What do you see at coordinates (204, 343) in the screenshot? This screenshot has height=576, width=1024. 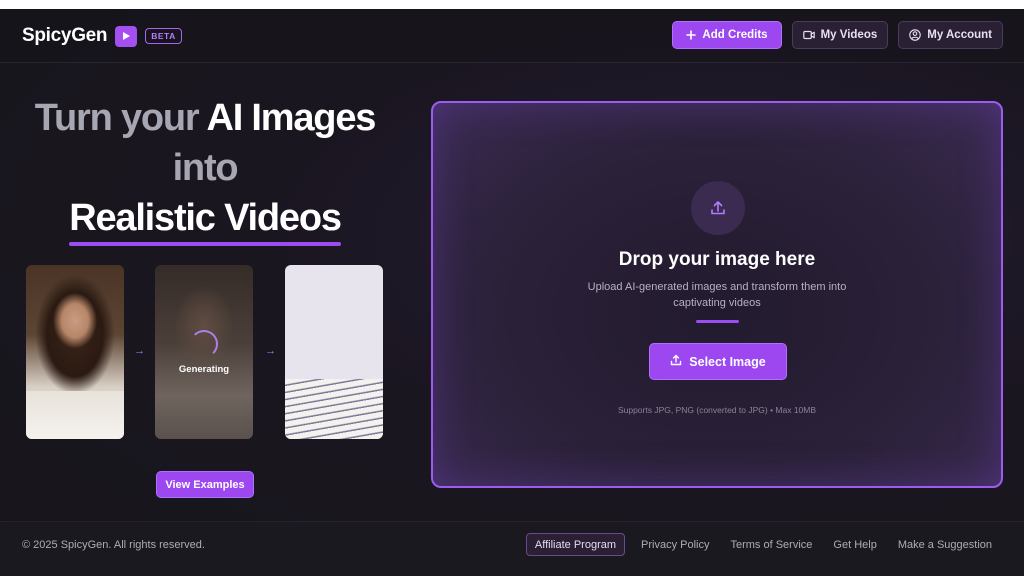 I see `spinner-icon` at bounding box center [204, 343].